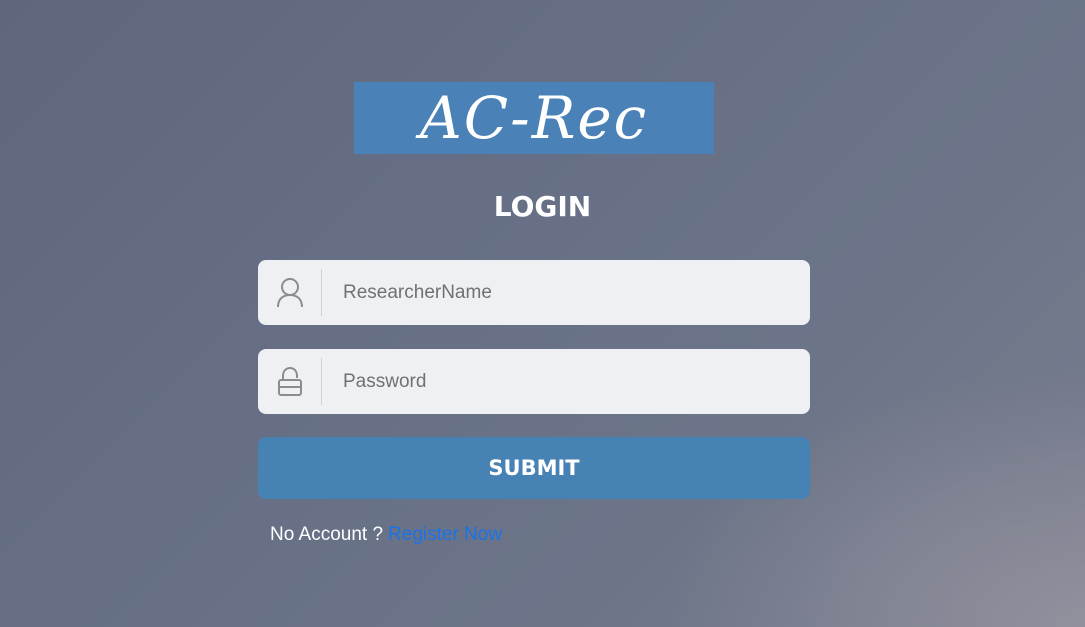 The width and height of the screenshot is (1085, 627). Describe the element at coordinates (327, 534) in the screenshot. I see `no-account-text: No Account ?` at that location.